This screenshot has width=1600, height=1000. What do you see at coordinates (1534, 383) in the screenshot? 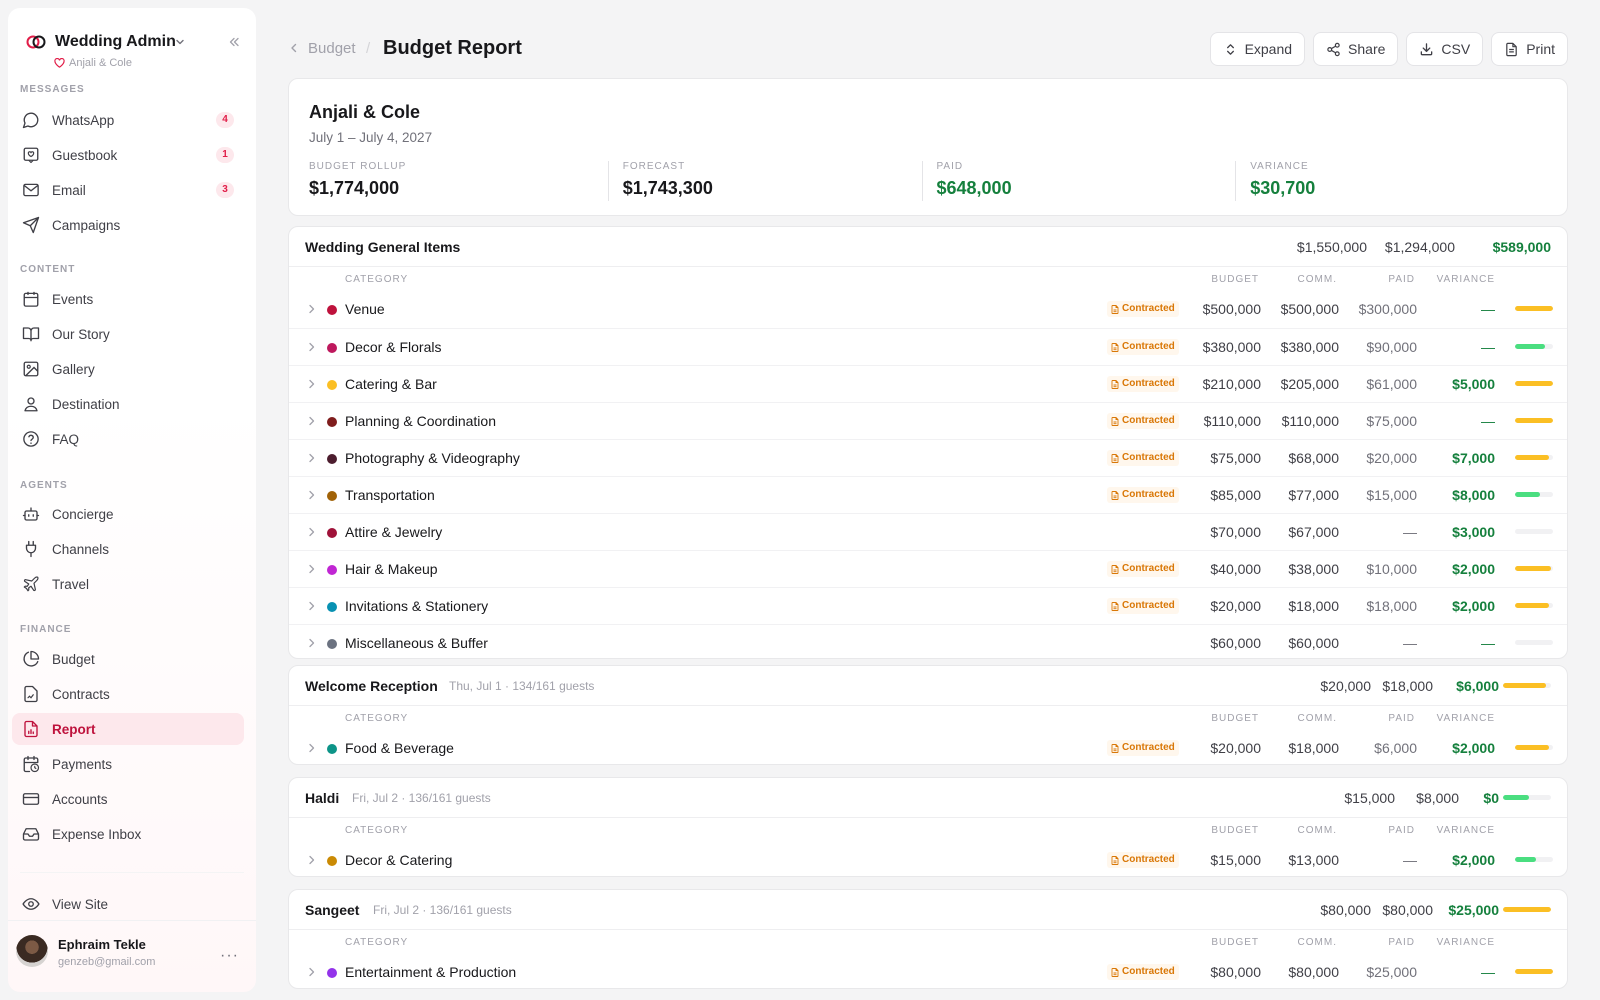
I see `spend-progress-bar` at bounding box center [1534, 383].